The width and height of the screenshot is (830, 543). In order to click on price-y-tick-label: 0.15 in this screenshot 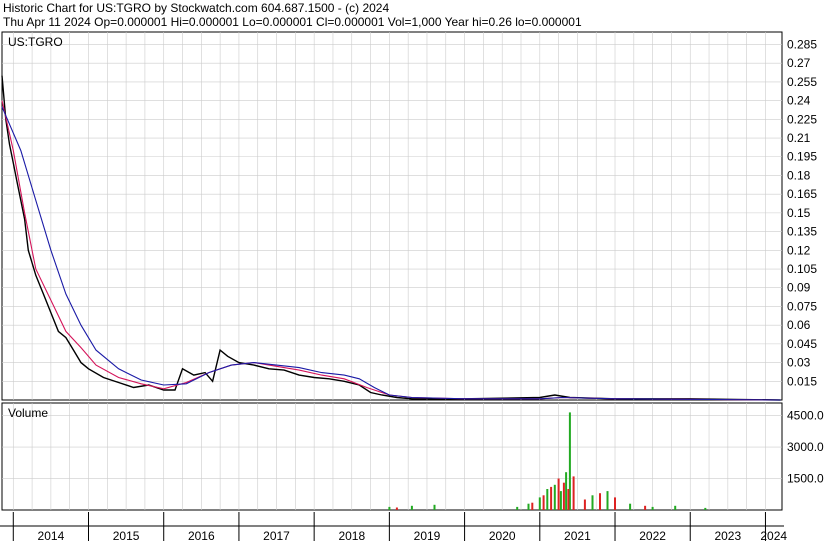, I will do `click(799, 213)`.